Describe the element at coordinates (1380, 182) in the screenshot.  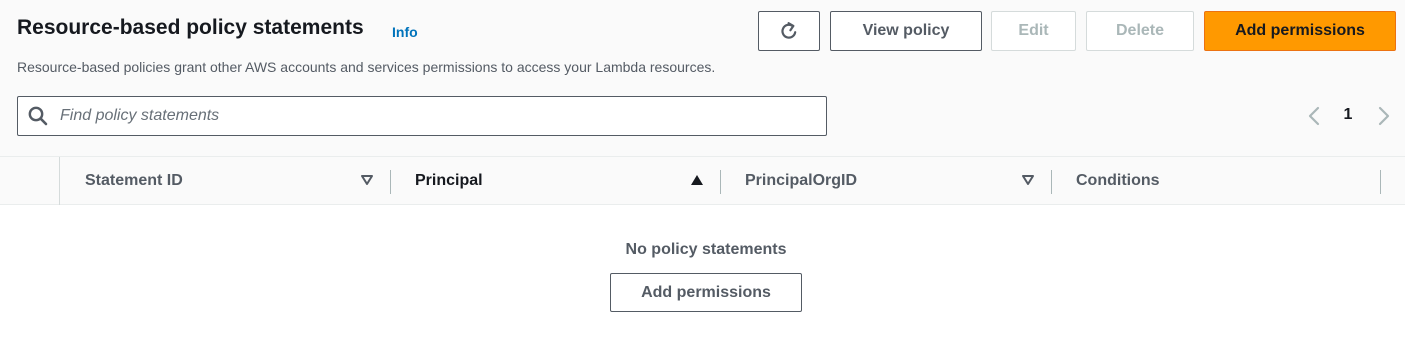
I see `column-divider` at that location.